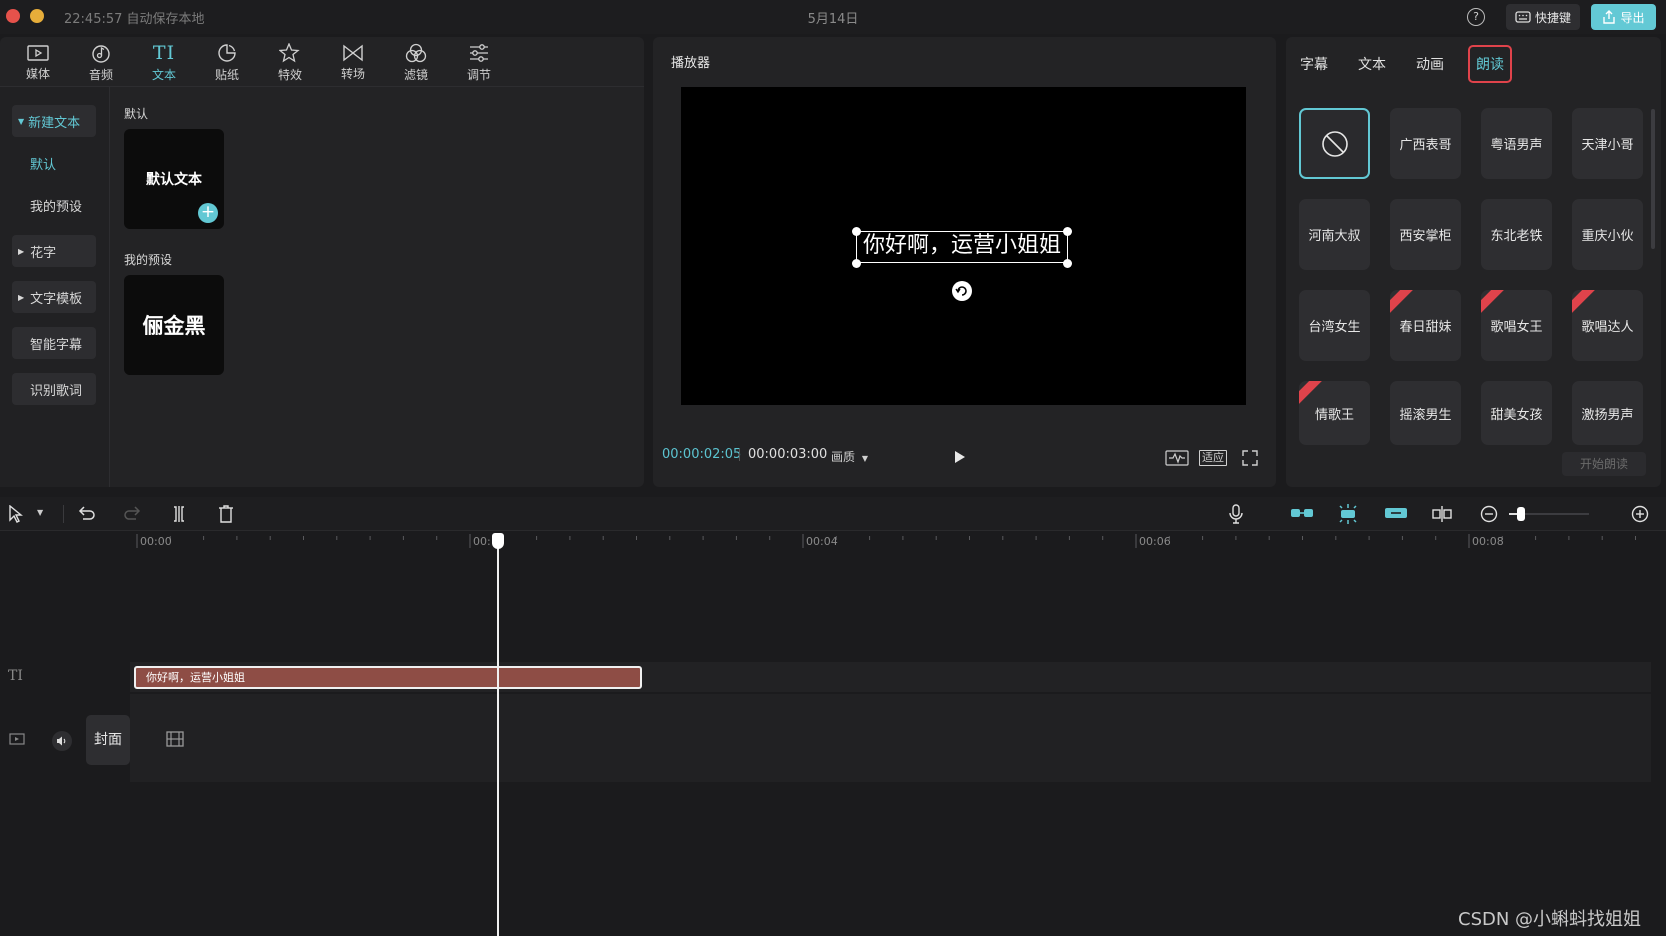  Describe the element at coordinates (1516, 143) in the screenshot. I see `voice-item: 粤语男声` at that location.